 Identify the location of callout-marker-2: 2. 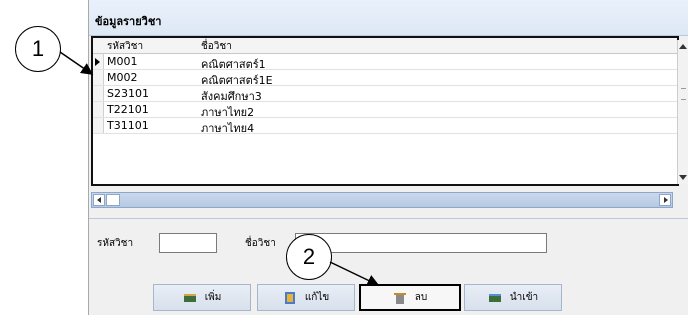
(309, 257).